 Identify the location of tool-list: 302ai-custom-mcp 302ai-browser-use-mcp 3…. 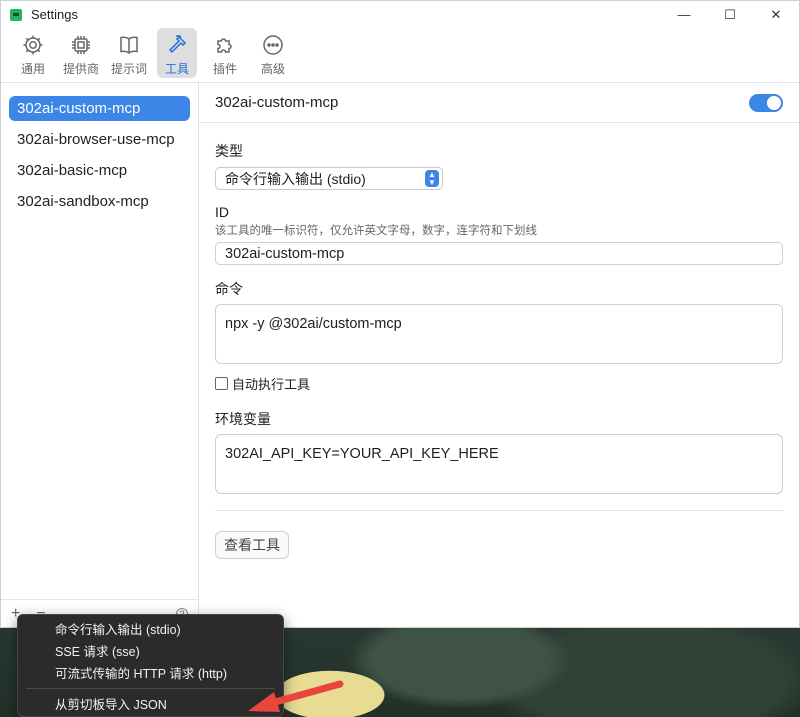
(99, 148).